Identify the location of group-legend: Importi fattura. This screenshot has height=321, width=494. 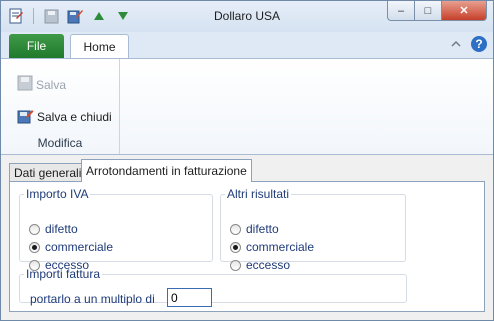
(63, 274).